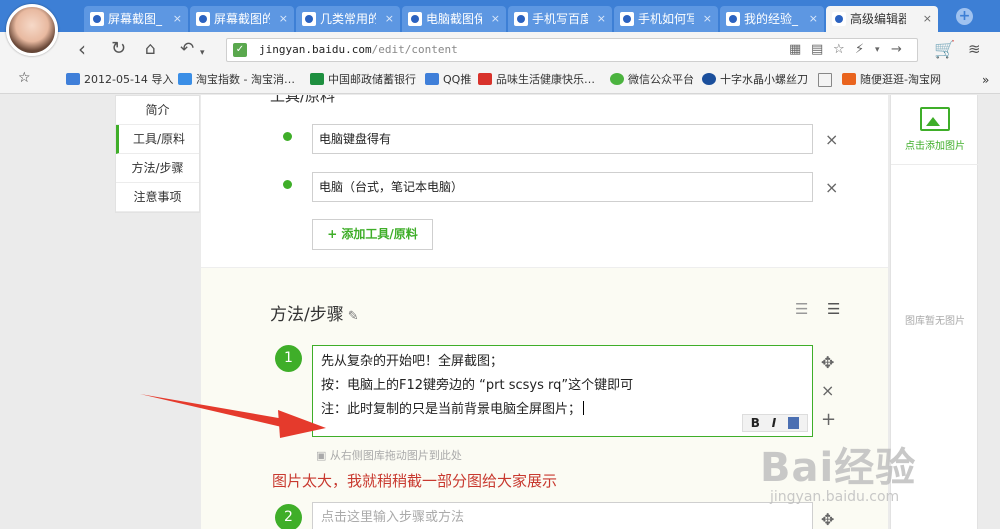 This screenshot has width=1000, height=529. I want to click on tab-label: 电脑截图保, so click(454, 19).